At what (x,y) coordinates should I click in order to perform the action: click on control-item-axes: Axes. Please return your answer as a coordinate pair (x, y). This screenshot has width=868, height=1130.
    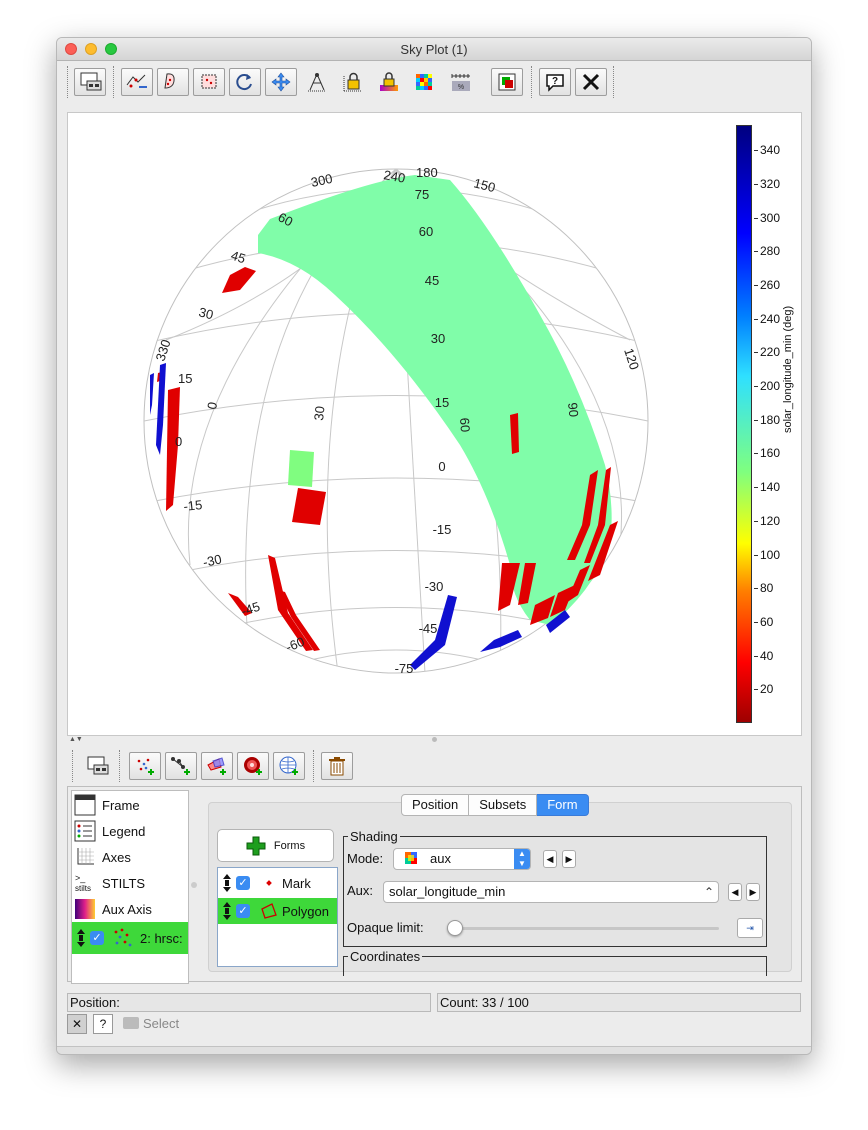
    Looking at the image, I should click on (130, 857).